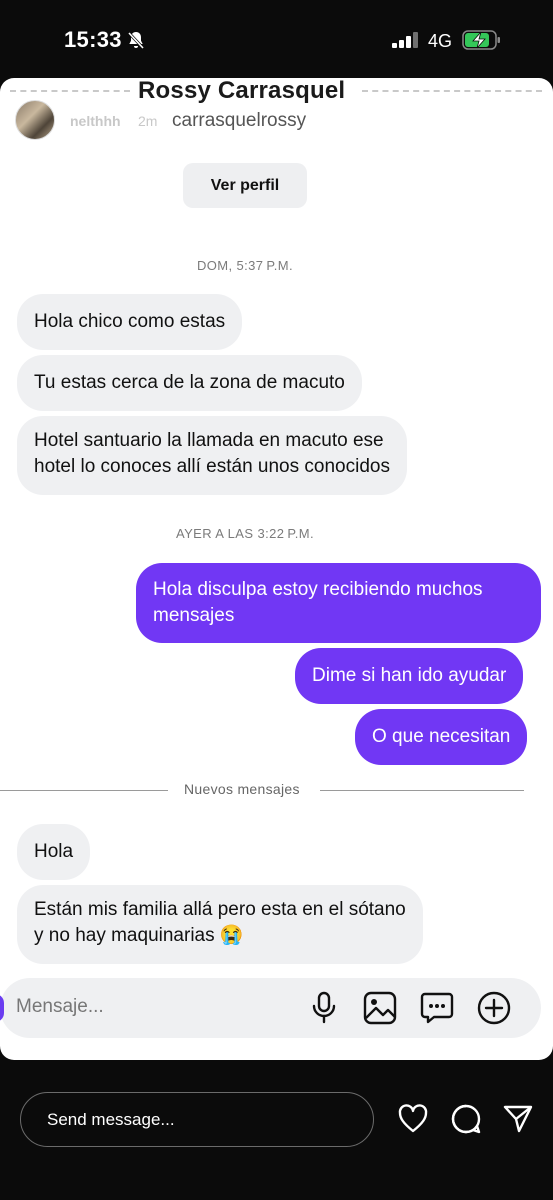  What do you see at coordinates (318, 589) in the screenshot?
I see `message-text: Hola disculpa estoy recibiendo muchos` at bounding box center [318, 589].